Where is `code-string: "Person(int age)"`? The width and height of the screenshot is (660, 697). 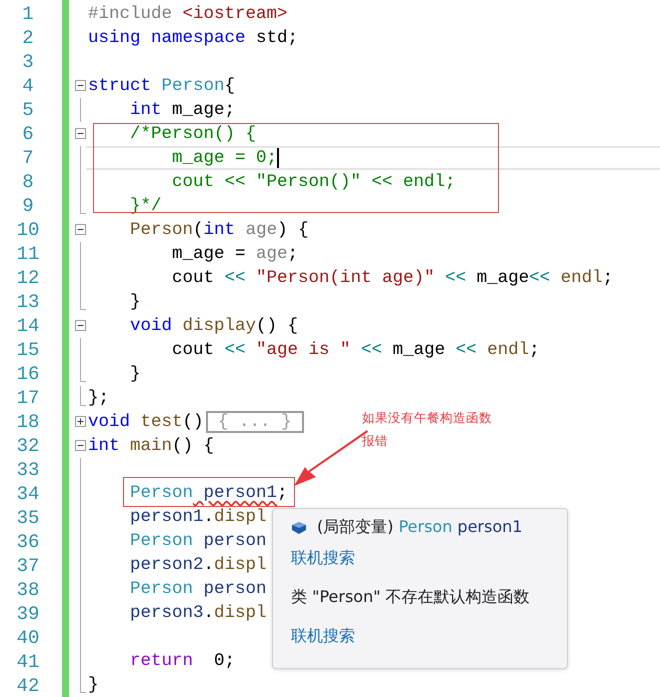 code-string: "Person(int age)" is located at coordinates (345, 278).